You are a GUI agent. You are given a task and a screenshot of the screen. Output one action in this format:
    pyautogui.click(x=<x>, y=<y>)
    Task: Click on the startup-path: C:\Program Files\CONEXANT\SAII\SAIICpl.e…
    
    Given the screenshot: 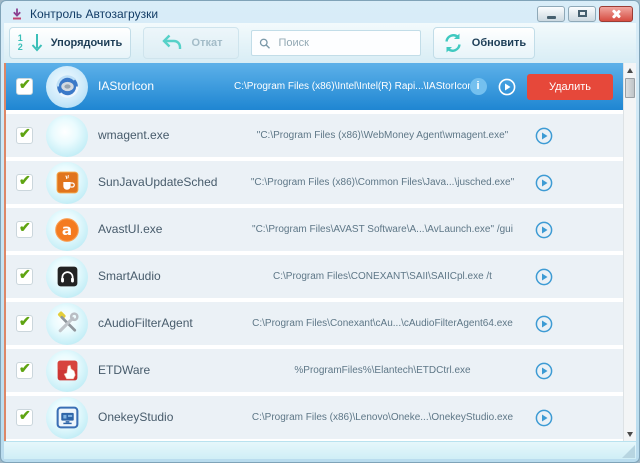 What is the action you would take?
    pyautogui.click(x=382, y=276)
    